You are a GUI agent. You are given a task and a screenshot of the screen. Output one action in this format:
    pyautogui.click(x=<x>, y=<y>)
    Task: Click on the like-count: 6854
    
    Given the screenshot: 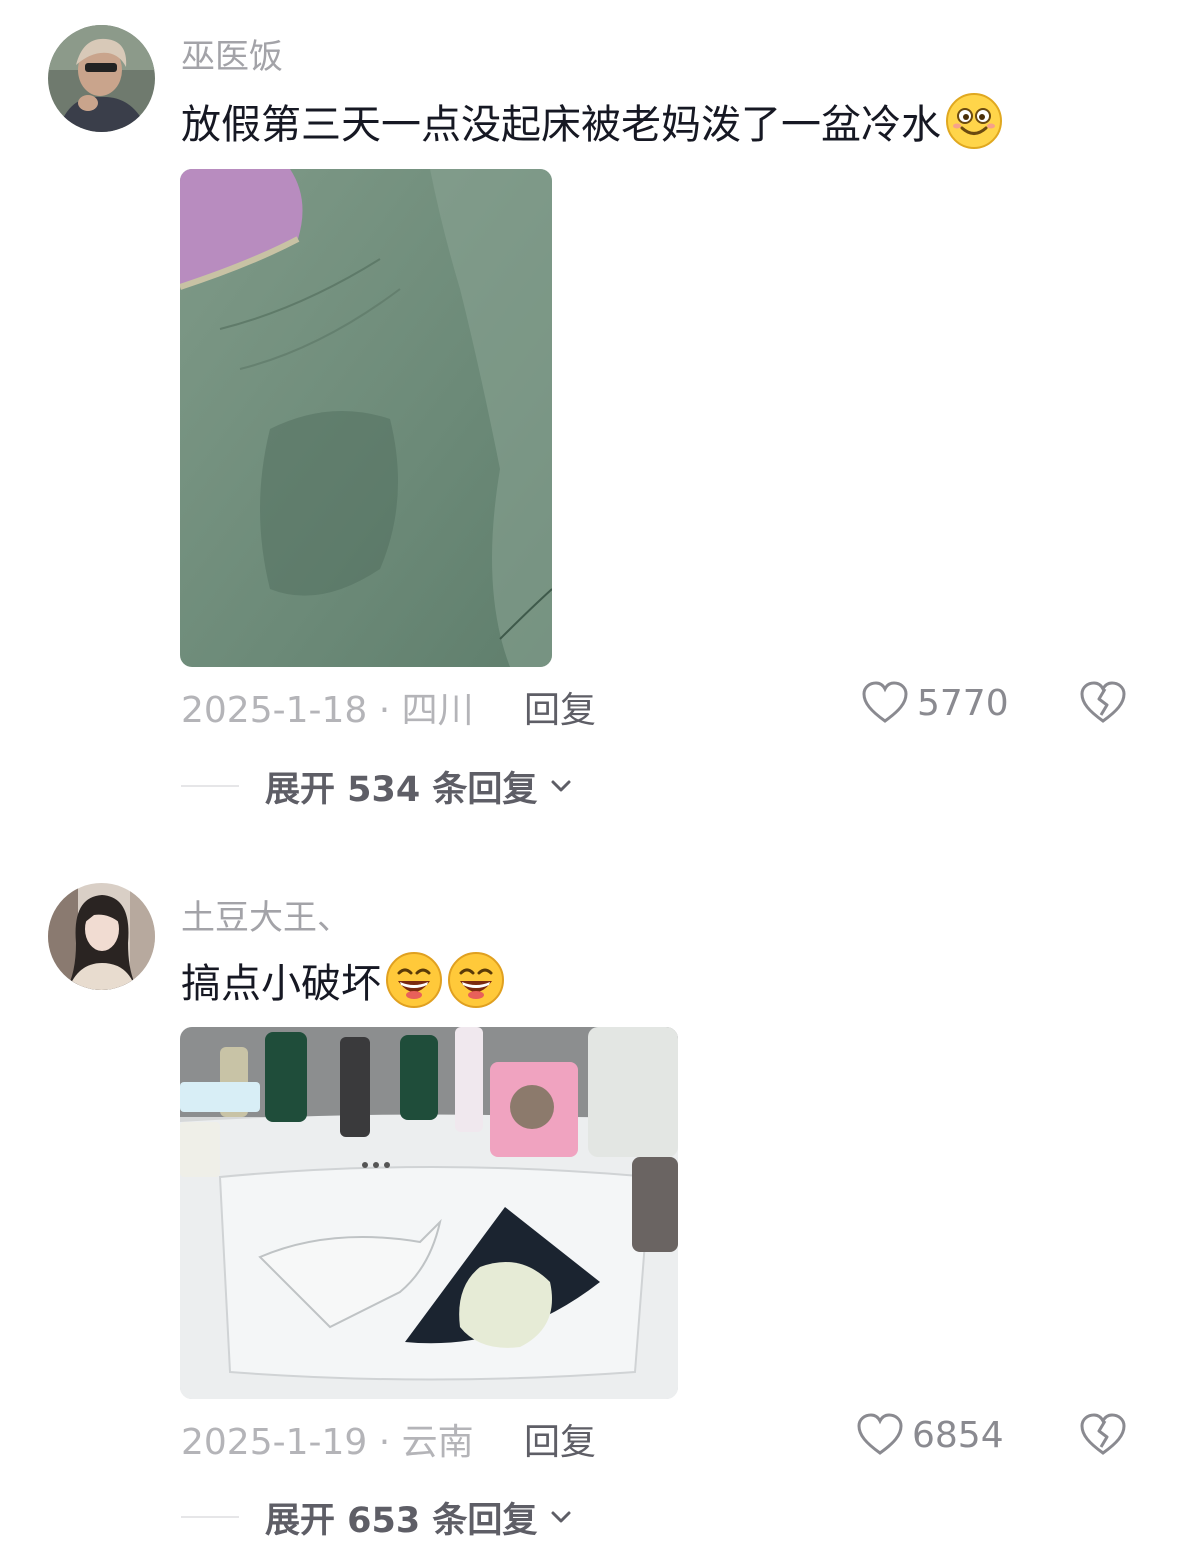 What is the action you would take?
    pyautogui.click(x=958, y=1435)
    